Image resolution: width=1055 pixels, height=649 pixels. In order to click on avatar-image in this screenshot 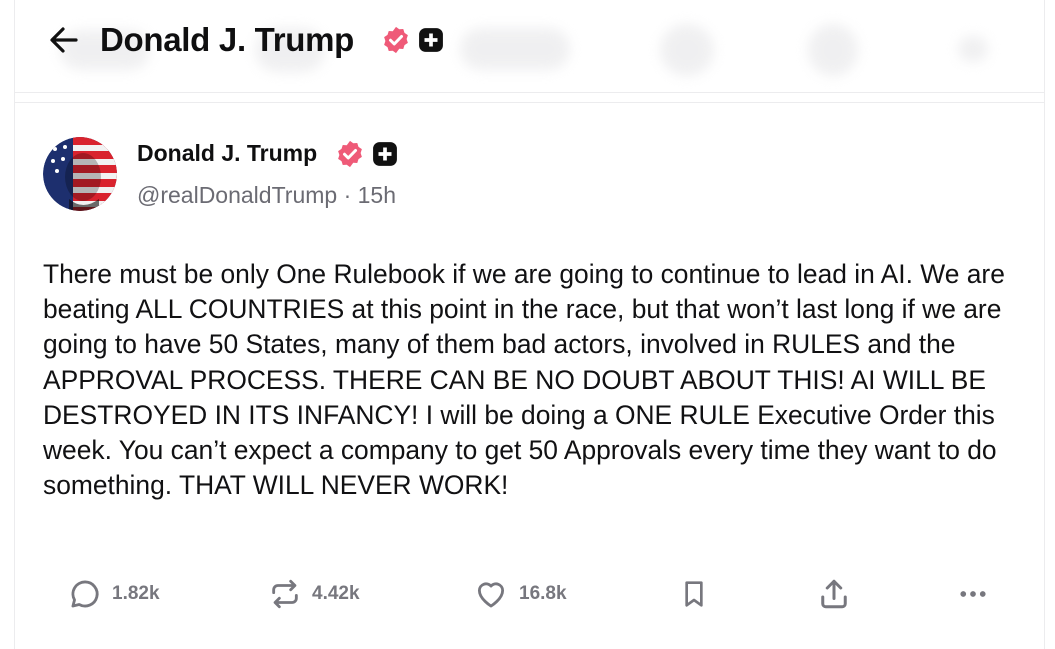, I will do `click(80, 174)`.